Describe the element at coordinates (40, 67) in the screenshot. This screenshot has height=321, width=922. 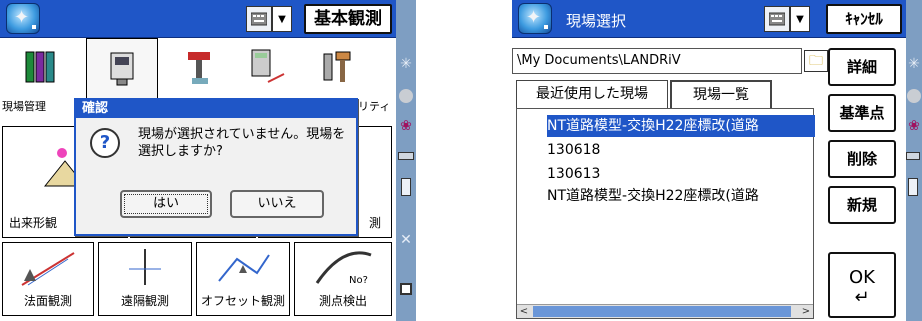
I see `binders-icon` at that location.